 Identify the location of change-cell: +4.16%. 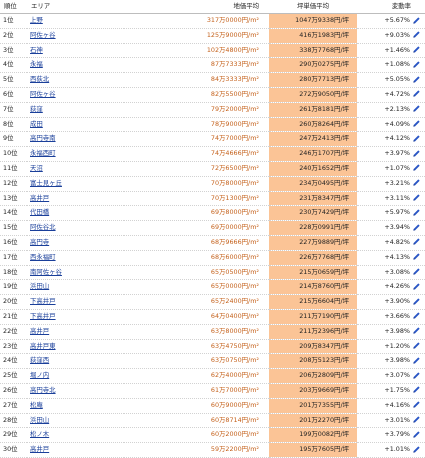
(391, 406).